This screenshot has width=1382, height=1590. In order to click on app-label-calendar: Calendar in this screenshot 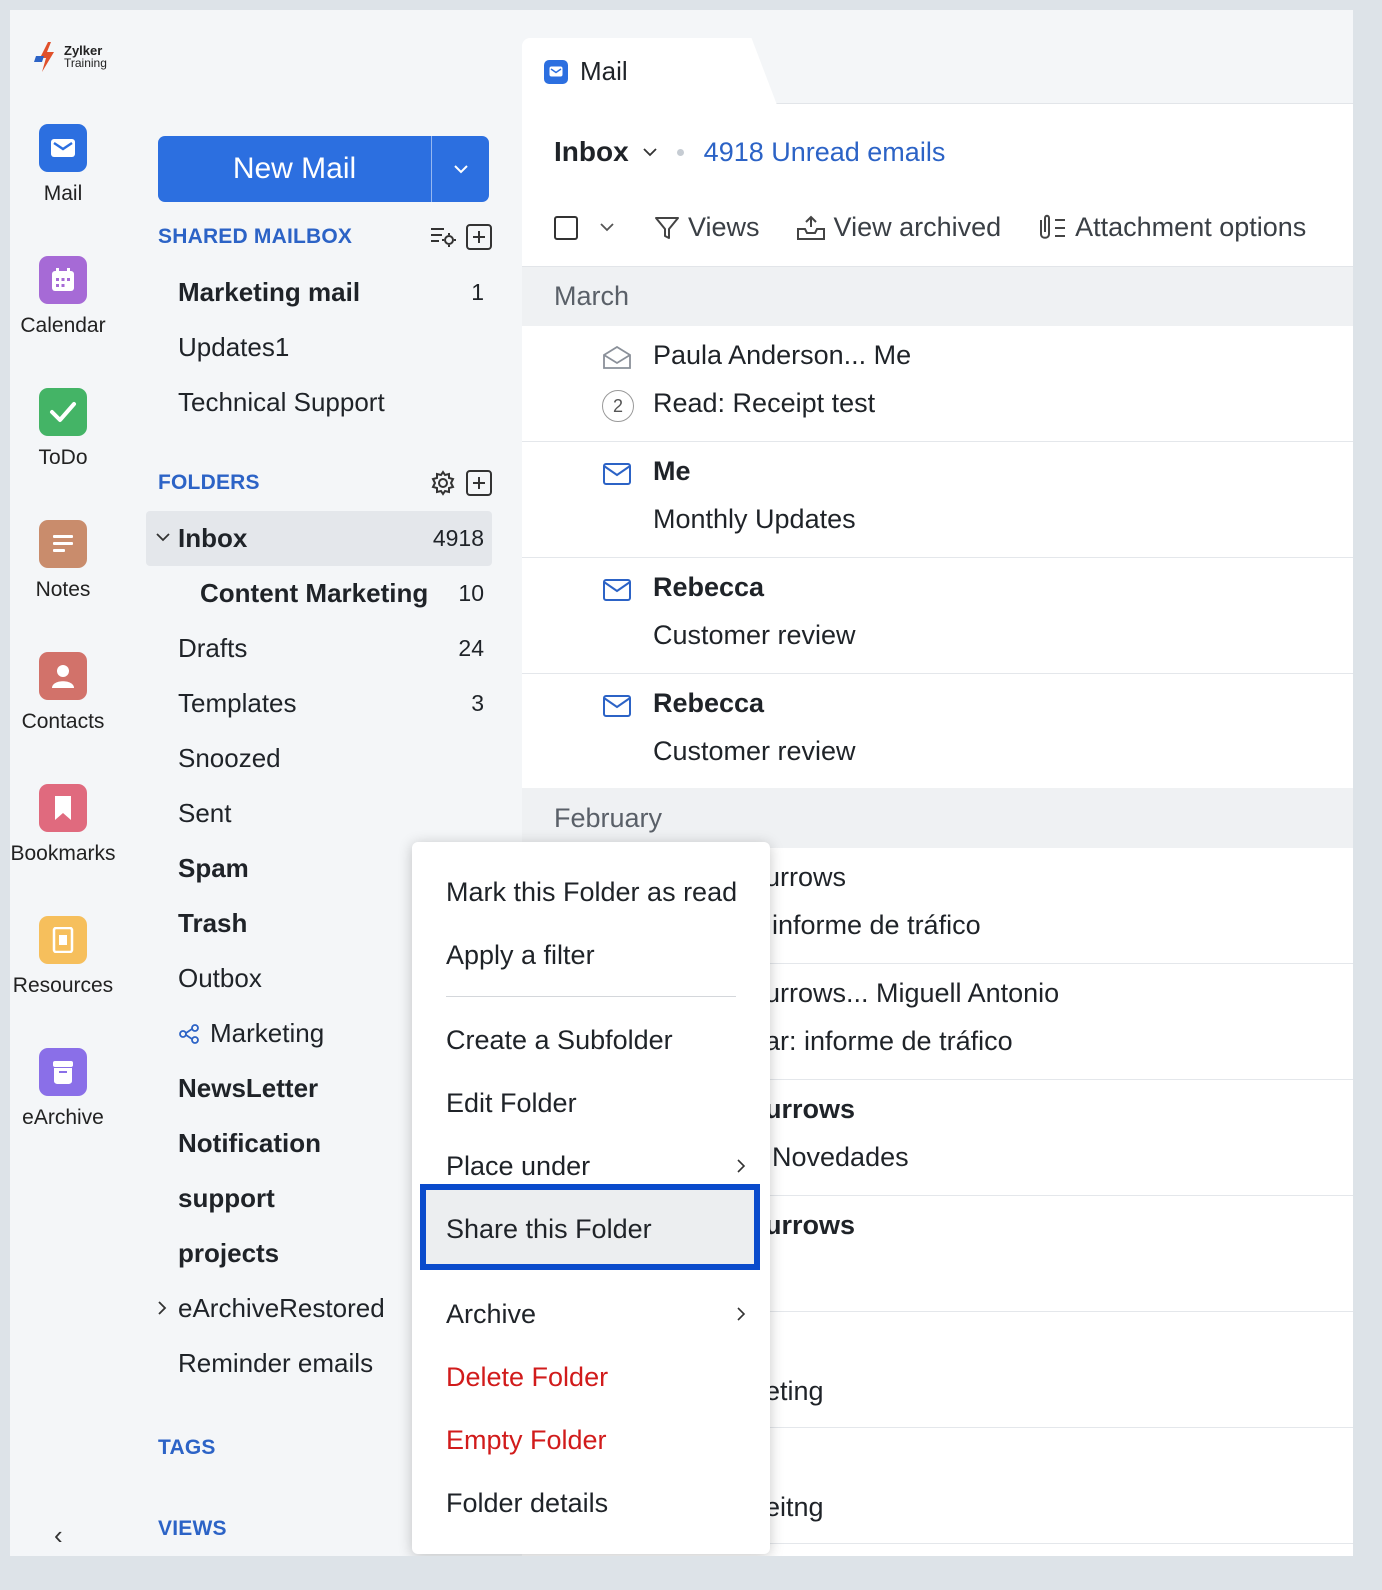, I will do `click(63, 325)`.